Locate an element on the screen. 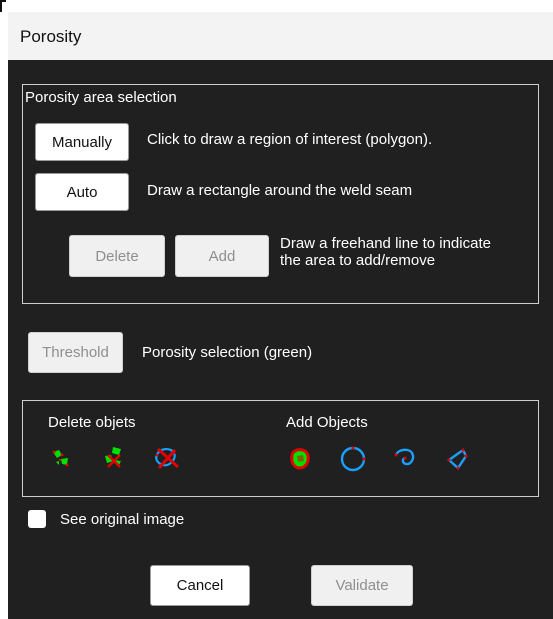 The width and height of the screenshot is (553, 619). auto-description: Draw a rectangle around the weld seam is located at coordinates (280, 190).